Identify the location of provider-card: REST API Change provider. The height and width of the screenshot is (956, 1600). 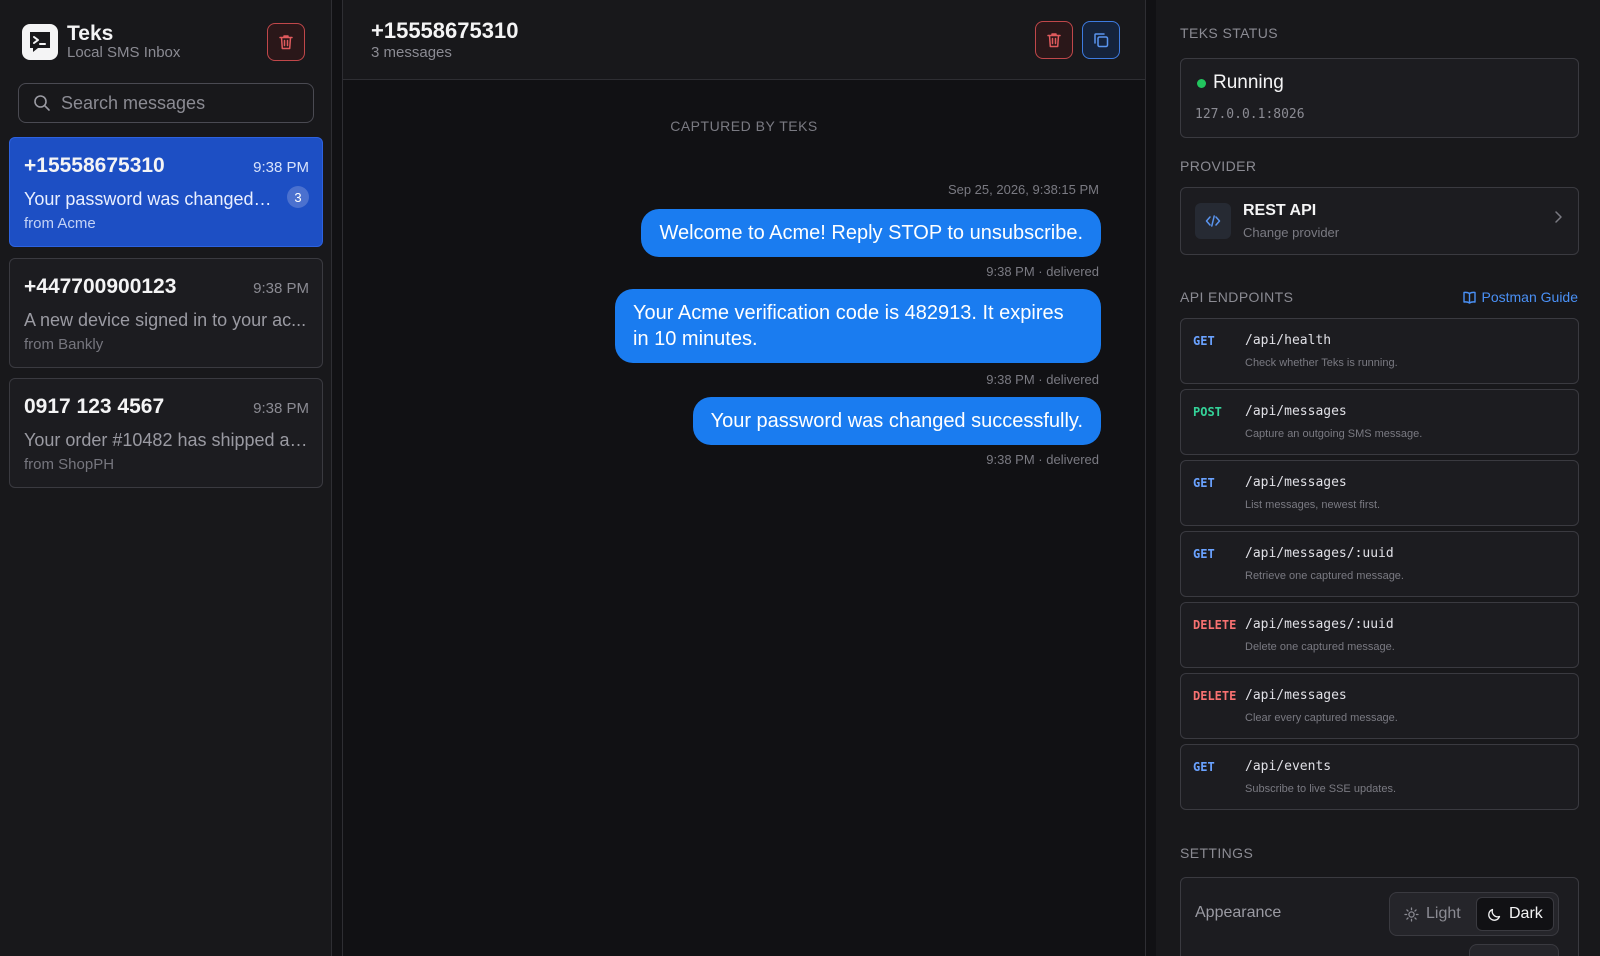
(1379, 221).